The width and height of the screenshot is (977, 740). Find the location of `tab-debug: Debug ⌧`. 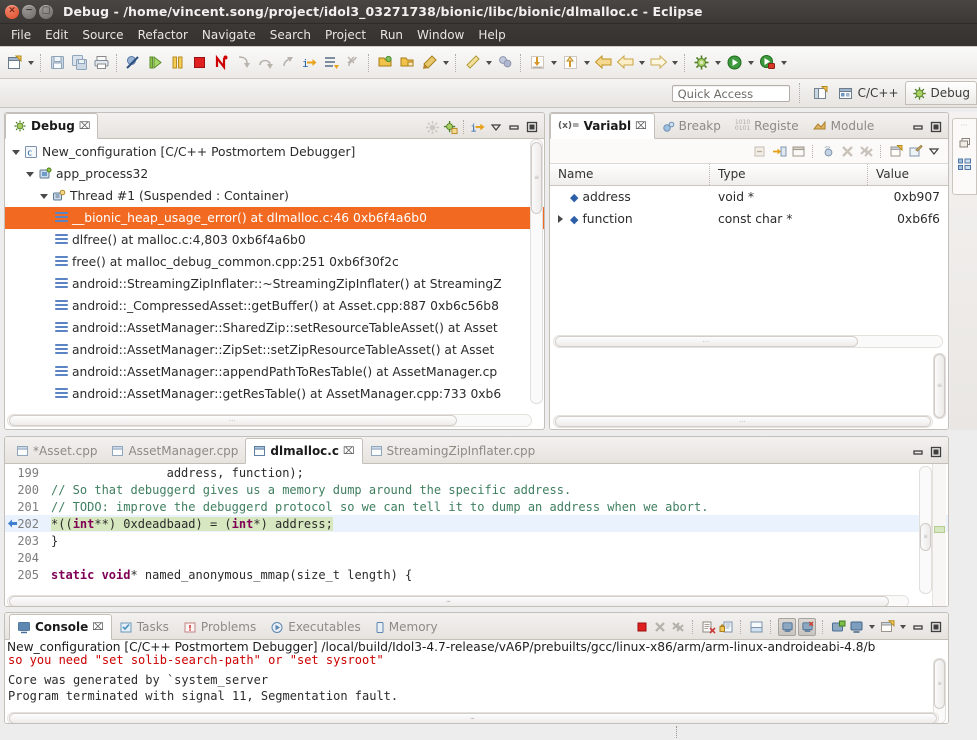

tab-debug: Debug ⌧ is located at coordinates (52, 126).